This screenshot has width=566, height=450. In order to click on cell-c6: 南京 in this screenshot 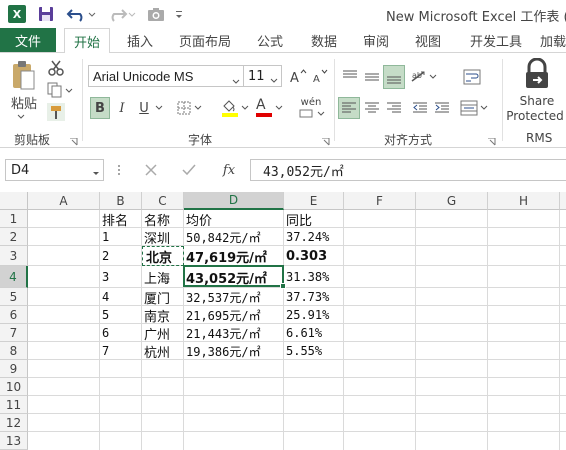, I will do `click(156, 315)`.